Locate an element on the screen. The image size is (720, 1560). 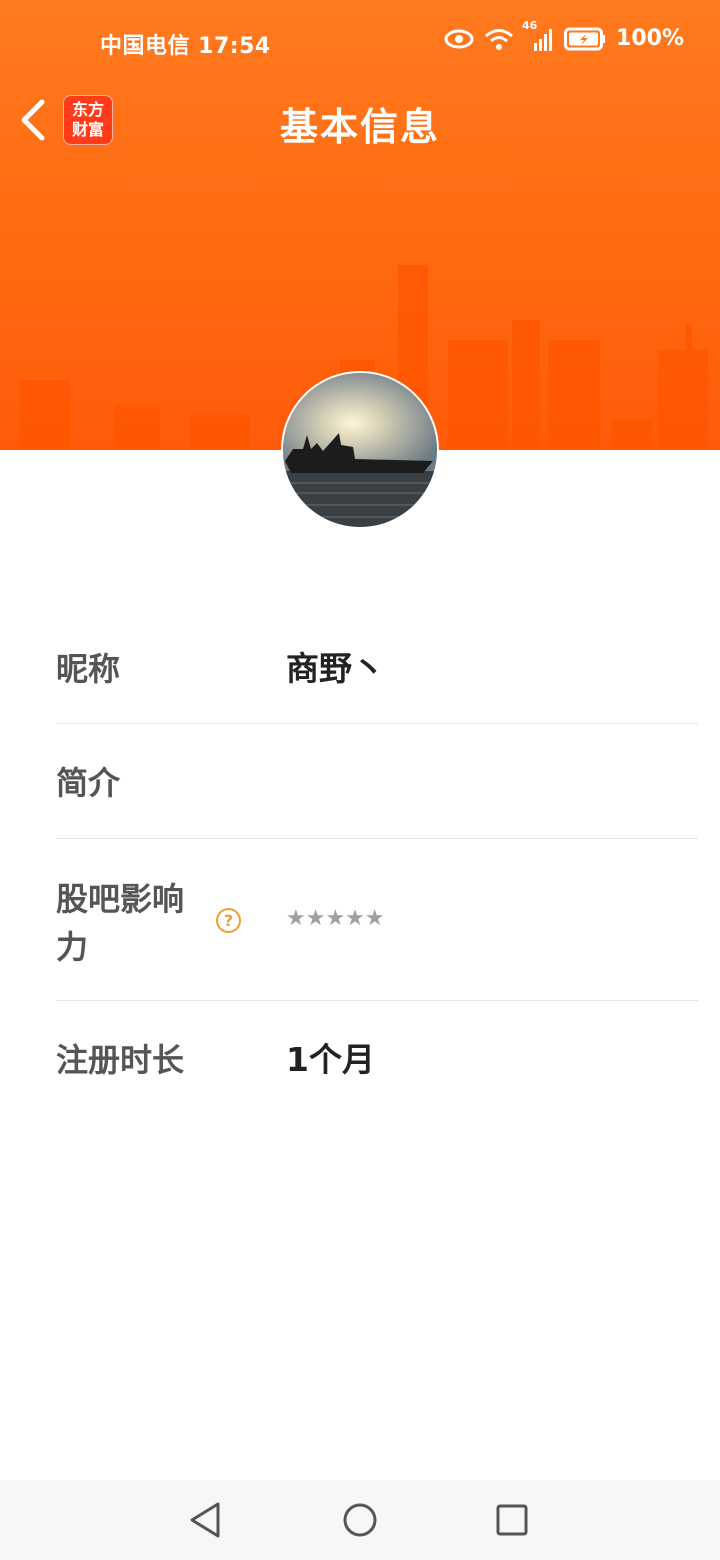
page-title: 基本信息 is located at coordinates (359, 127).